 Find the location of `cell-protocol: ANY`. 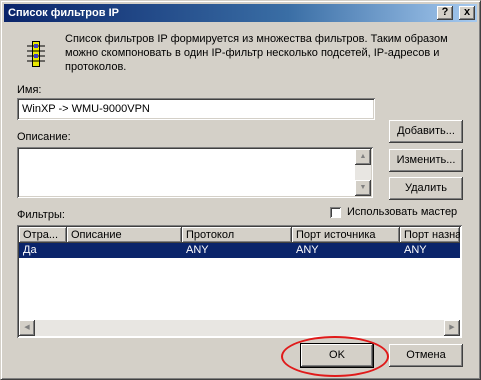

cell-protocol: ANY is located at coordinates (197, 250).